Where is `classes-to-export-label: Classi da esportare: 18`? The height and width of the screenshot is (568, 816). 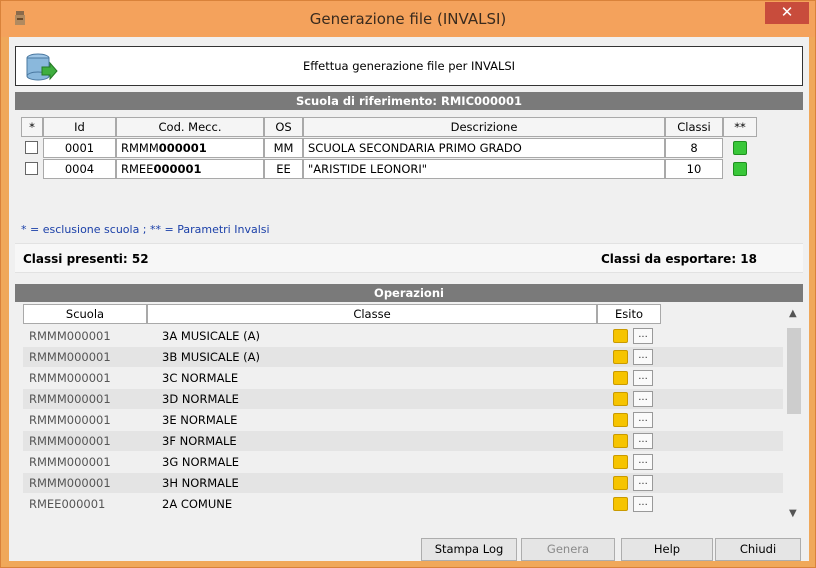 classes-to-export-label: Classi da esportare: 18 is located at coordinates (678, 259).